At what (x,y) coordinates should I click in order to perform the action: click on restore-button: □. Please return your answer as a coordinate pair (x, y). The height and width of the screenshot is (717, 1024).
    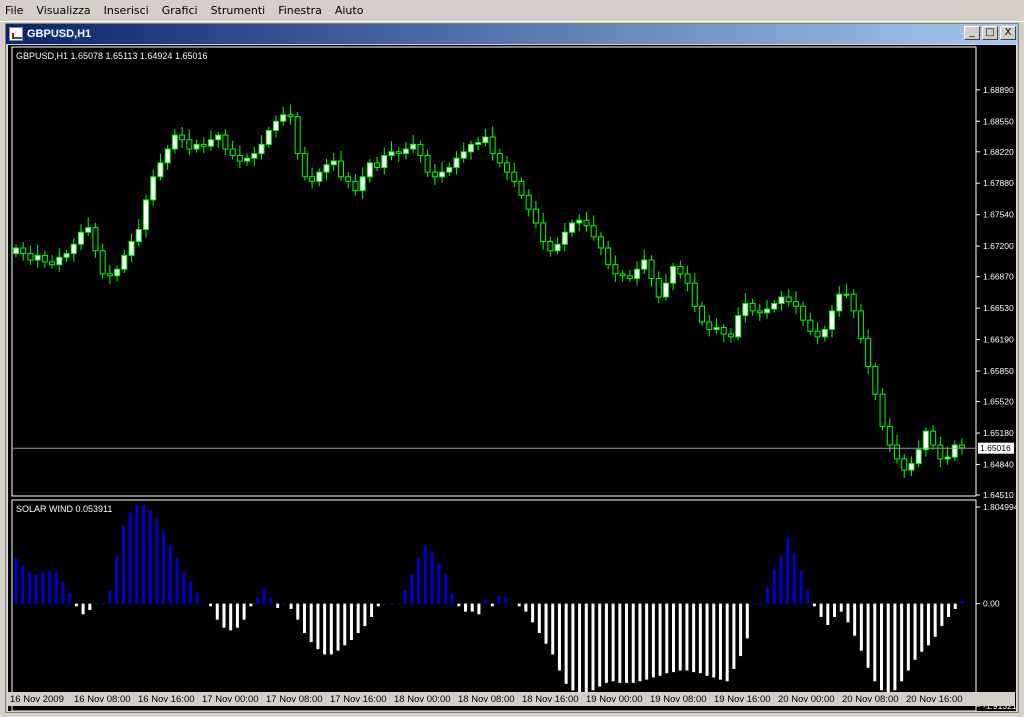
    Looking at the image, I should click on (990, 33).